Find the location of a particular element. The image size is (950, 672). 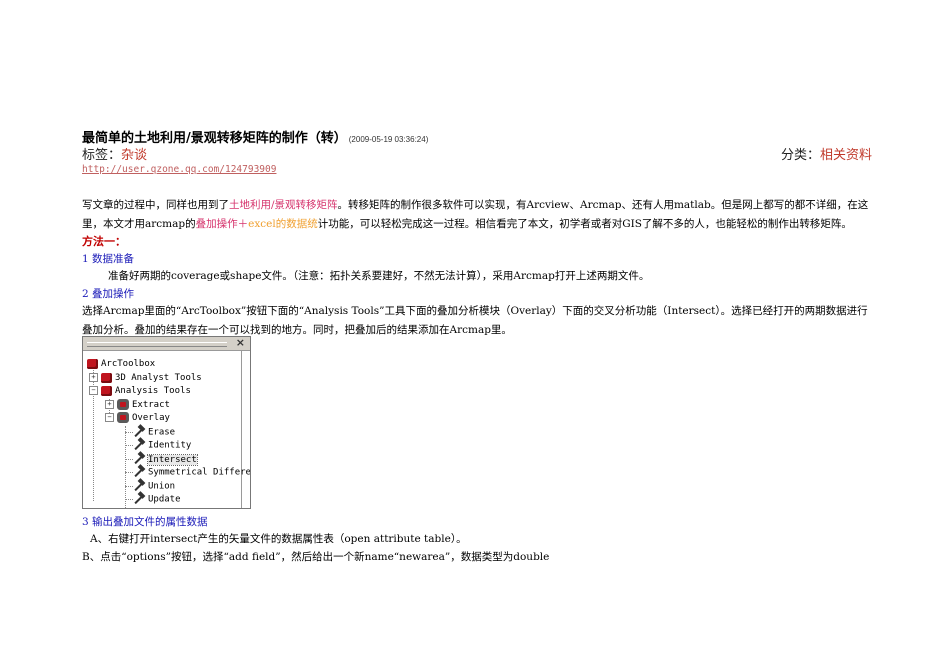

tree-item-overlay: − Overlay is located at coordinates (137, 418).